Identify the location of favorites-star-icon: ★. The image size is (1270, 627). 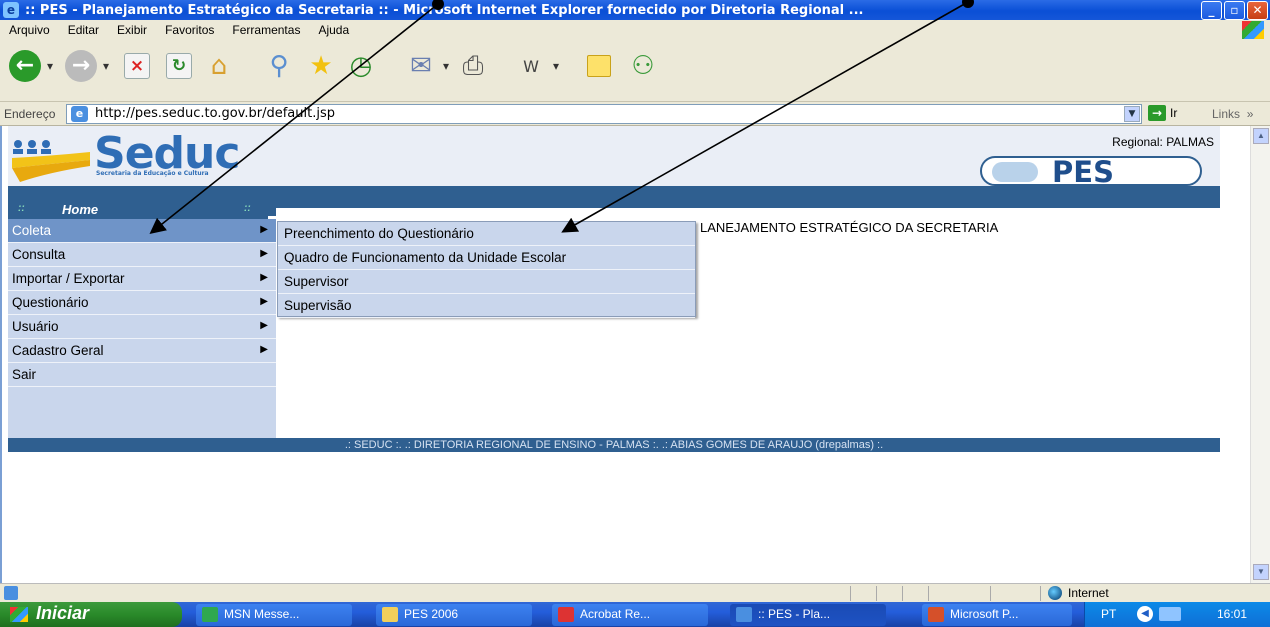
(321, 66).